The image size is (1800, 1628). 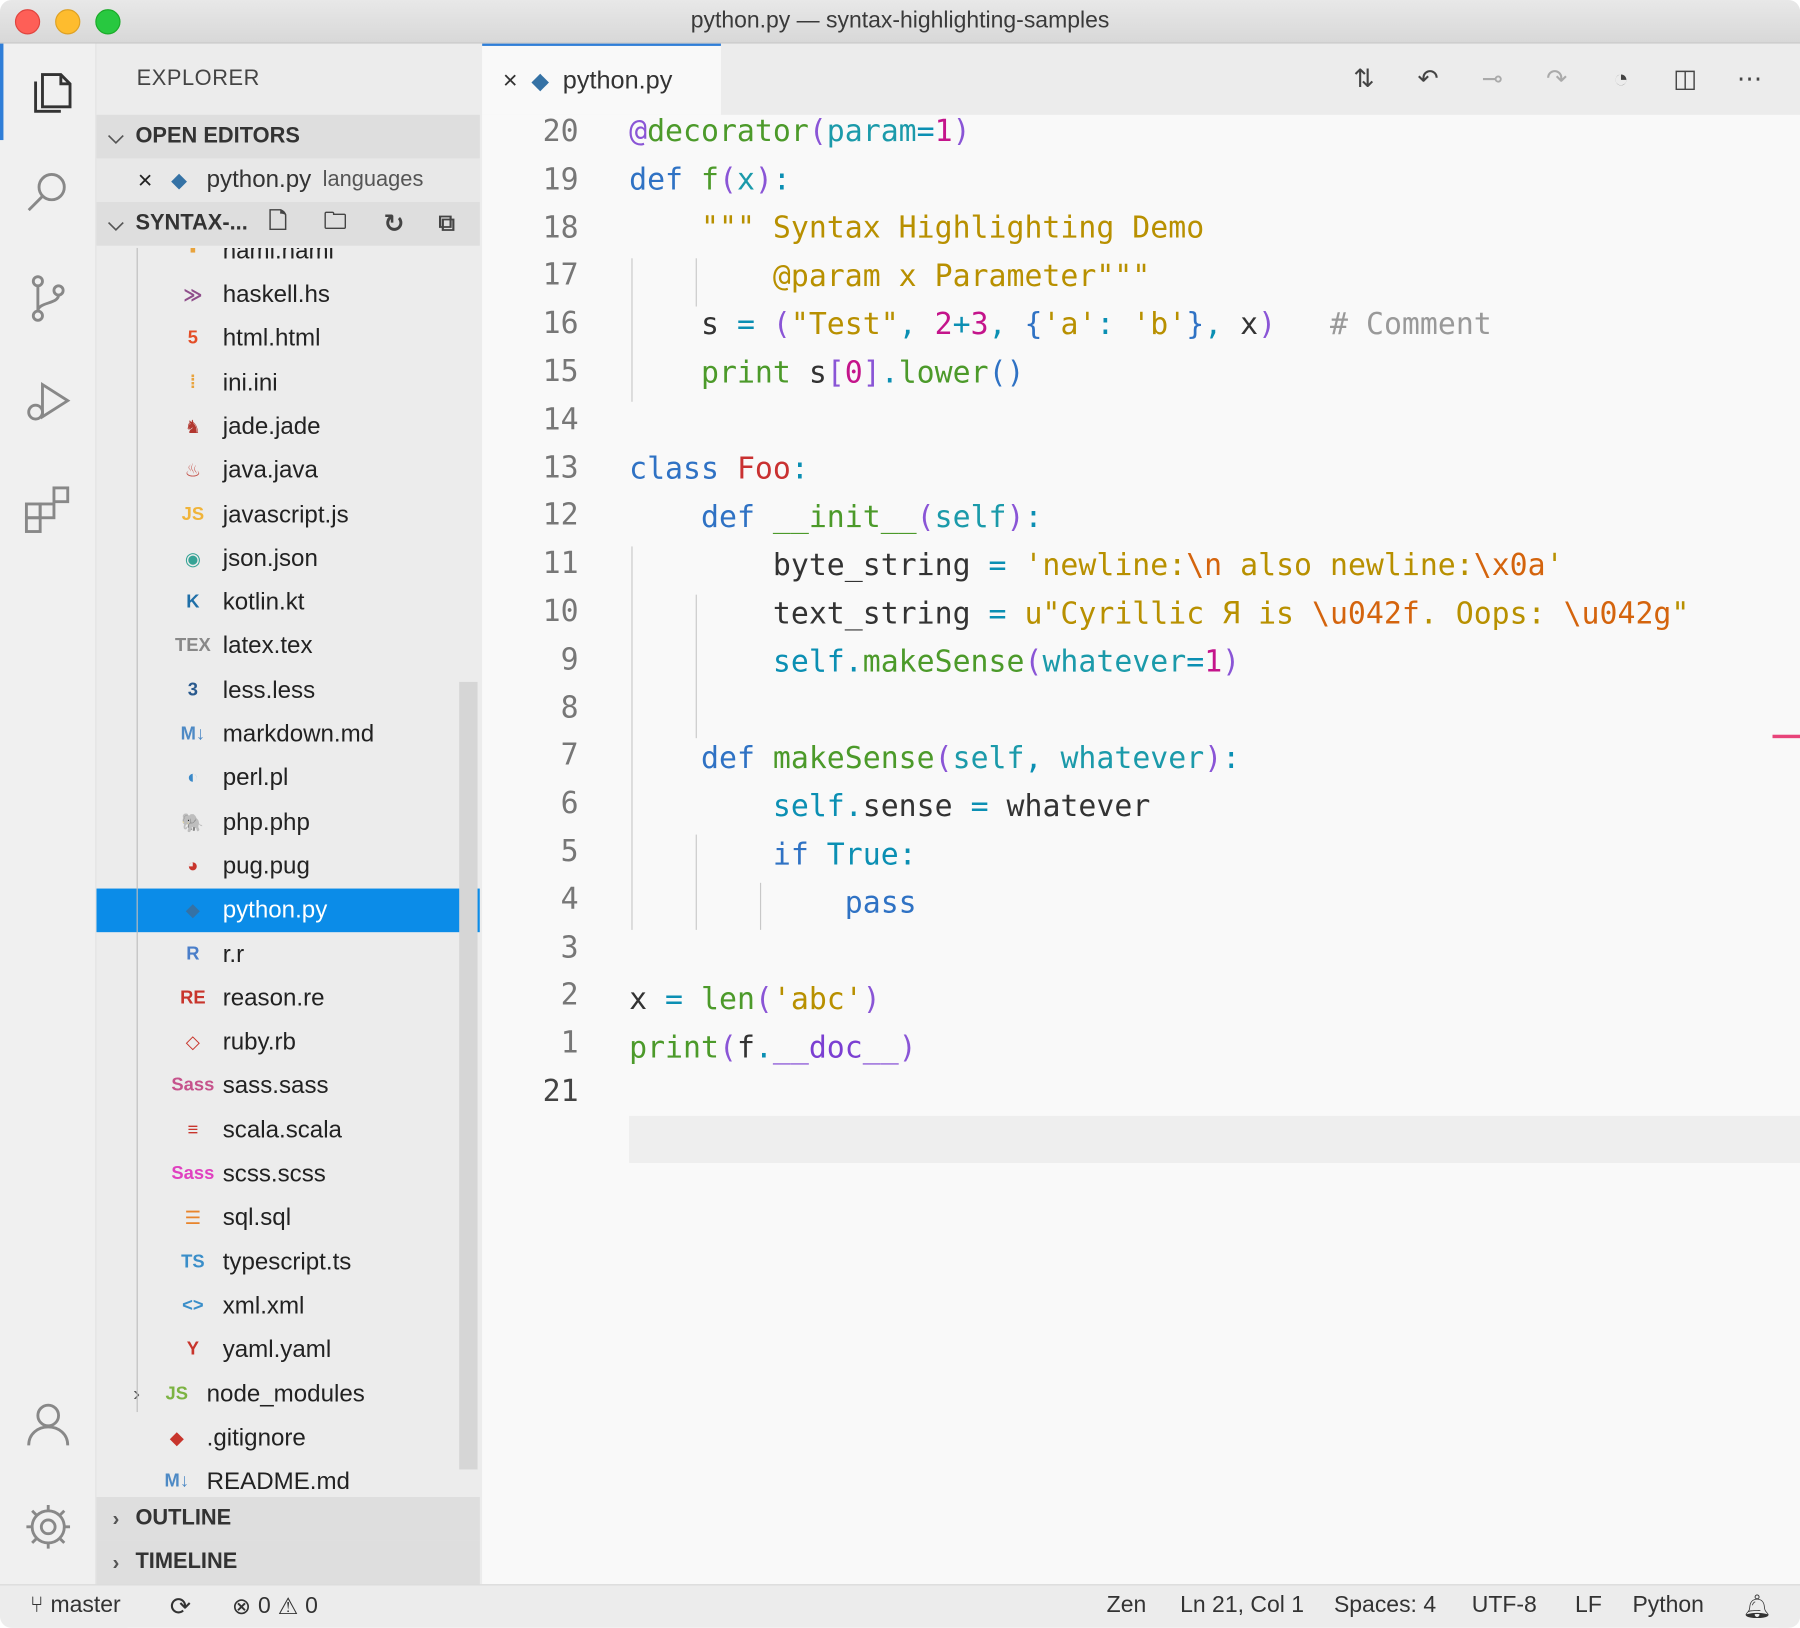 What do you see at coordinates (137, 830) in the screenshot?
I see `tree-indent-guide` at bounding box center [137, 830].